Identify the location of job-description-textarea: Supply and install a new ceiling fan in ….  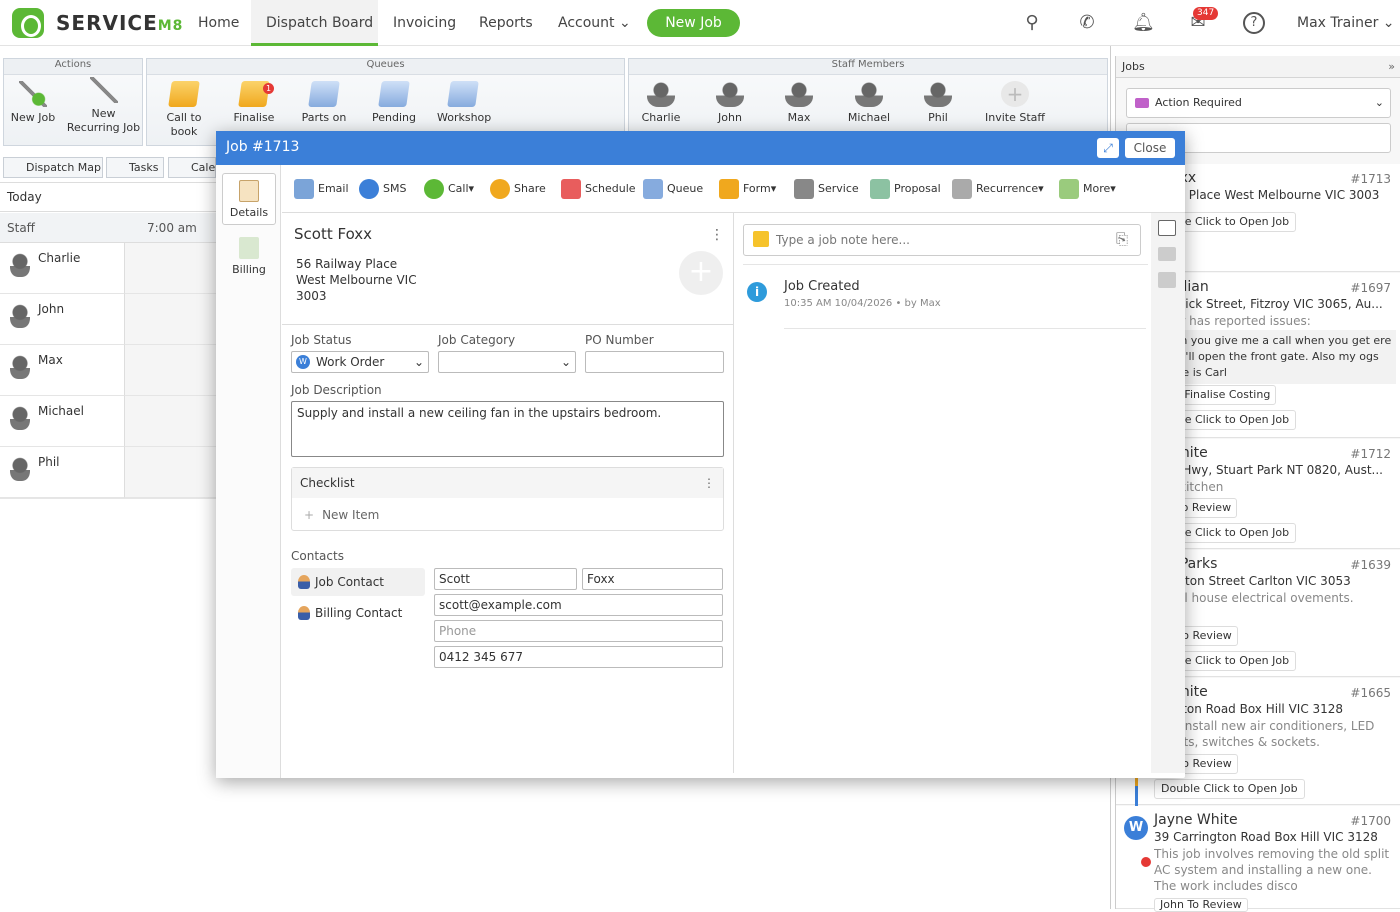
(507, 429).